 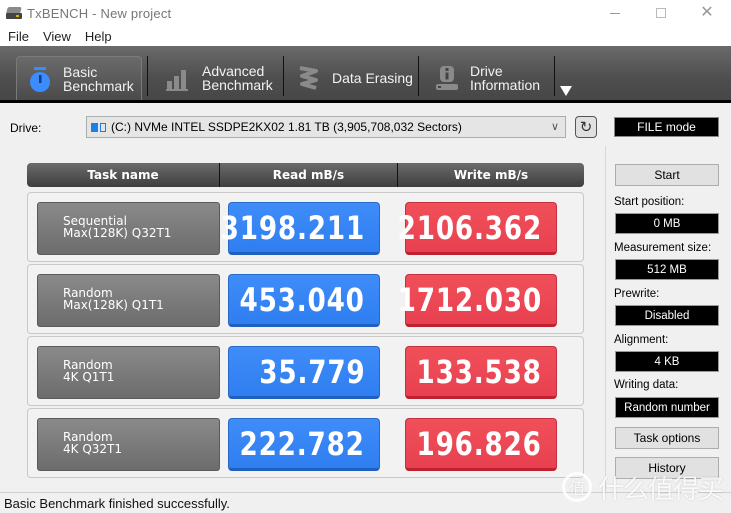 I want to click on write-value: 133.538, so click(x=481, y=372).